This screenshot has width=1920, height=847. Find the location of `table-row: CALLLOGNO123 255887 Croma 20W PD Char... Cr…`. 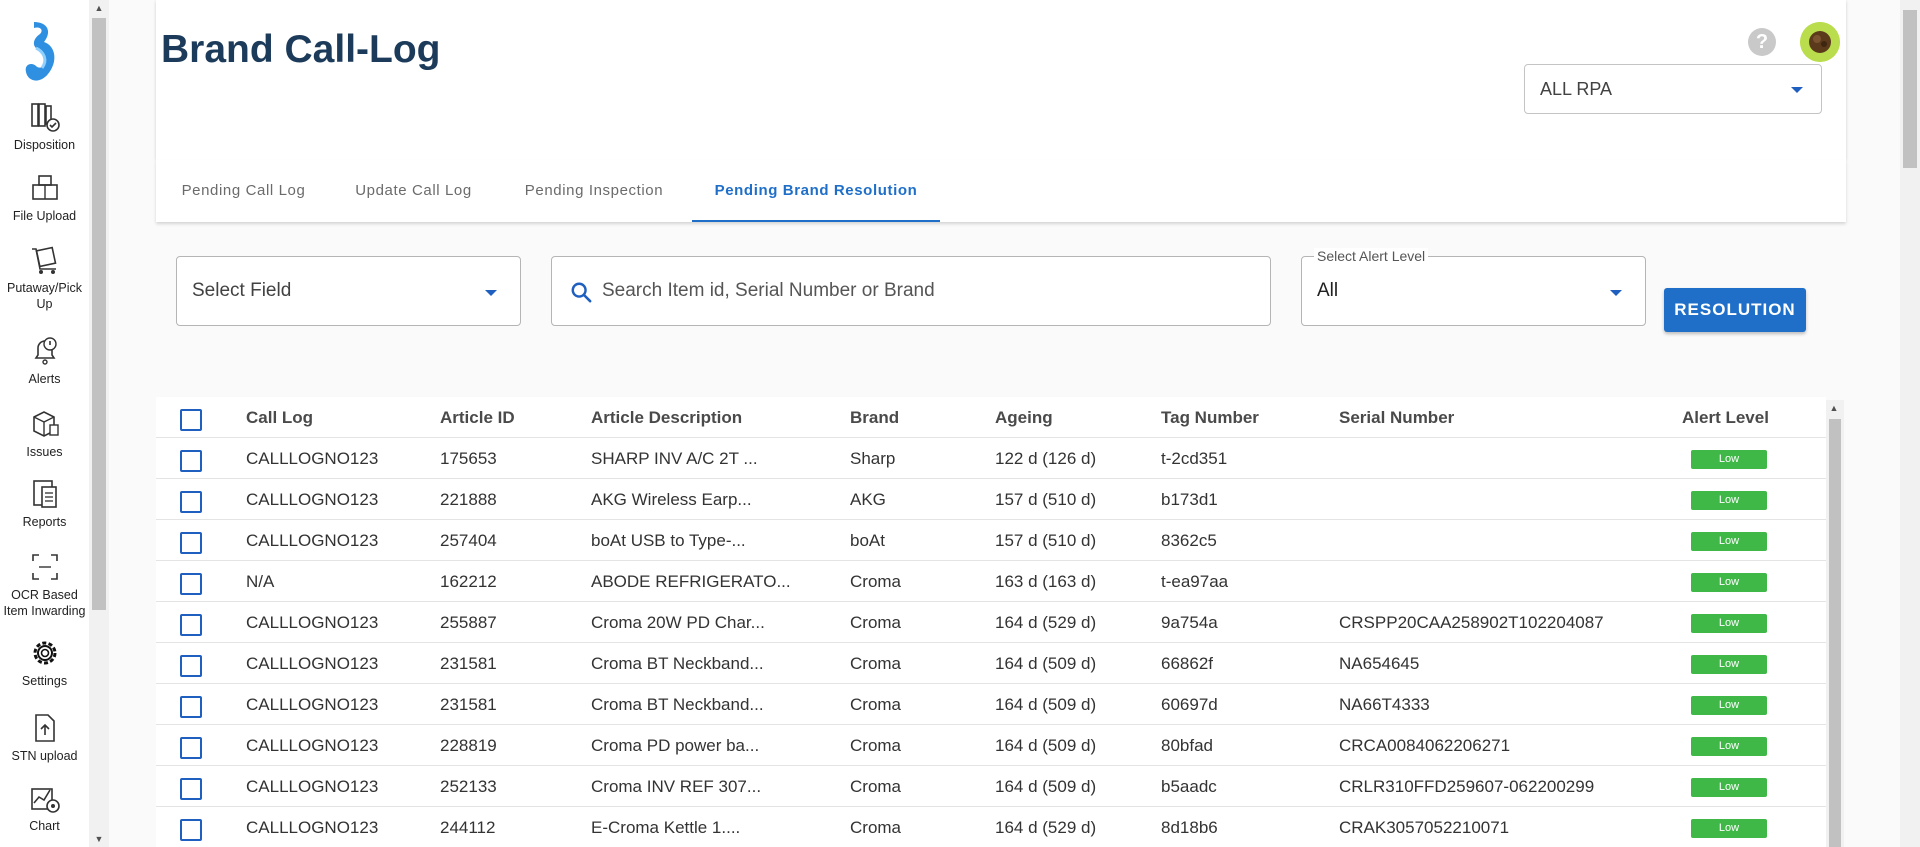

table-row: CALLLOGNO123 255887 Croma 20W PD Char... Cr… is located at coordinates (991, 622).